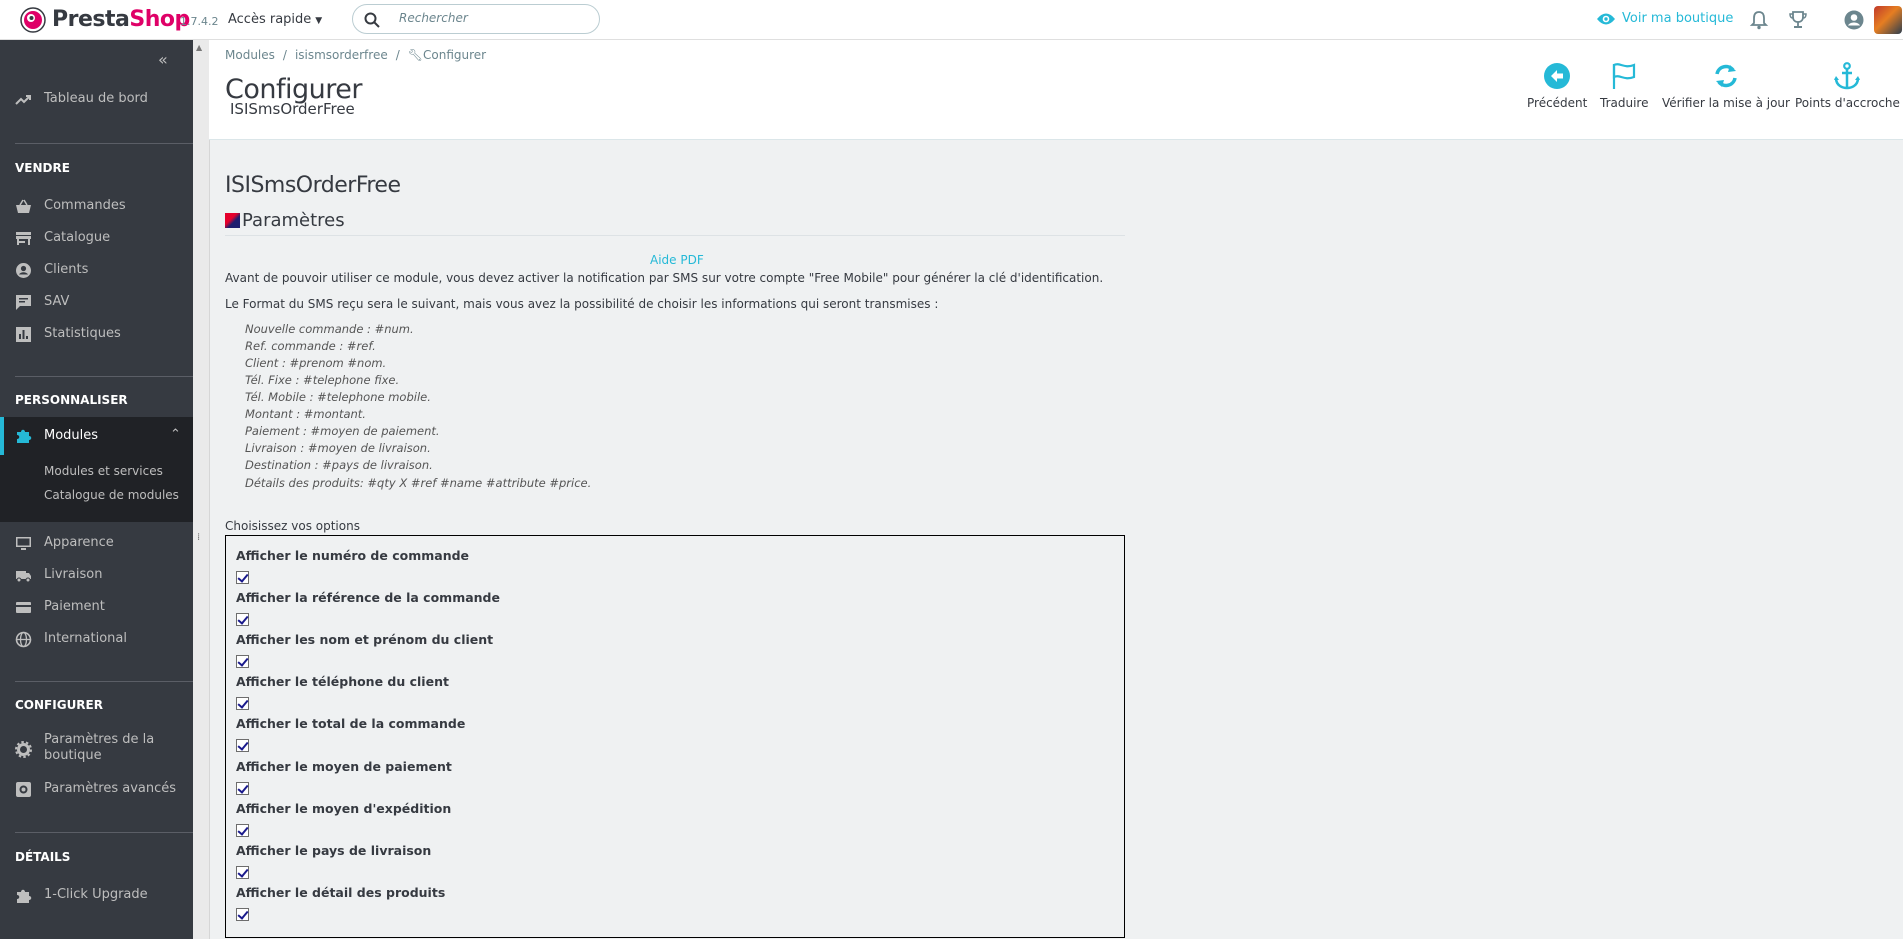 The image size is (1903, 939). What do you see at coordinates (111, 495) in the screenshot?
I see `sidebar-subitem-modules-catalog: Catalogue de modules` at bounding box center [111, 495].